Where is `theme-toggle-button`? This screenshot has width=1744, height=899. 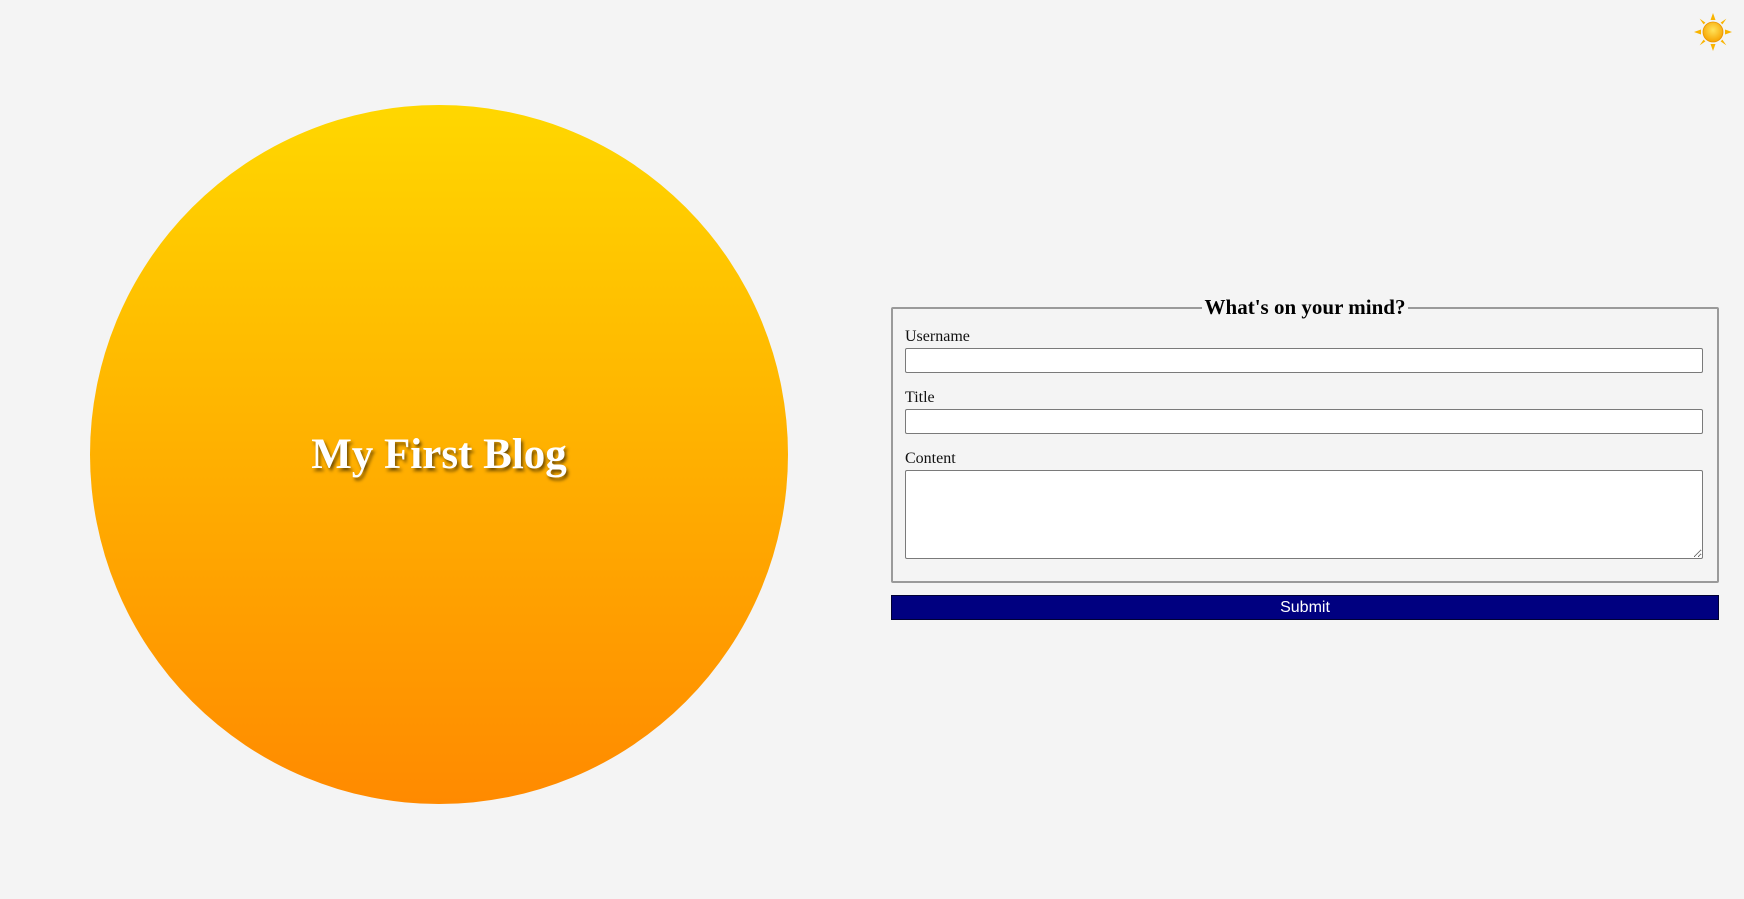
theme-toggle-button is located at coordinates (1713, 32).